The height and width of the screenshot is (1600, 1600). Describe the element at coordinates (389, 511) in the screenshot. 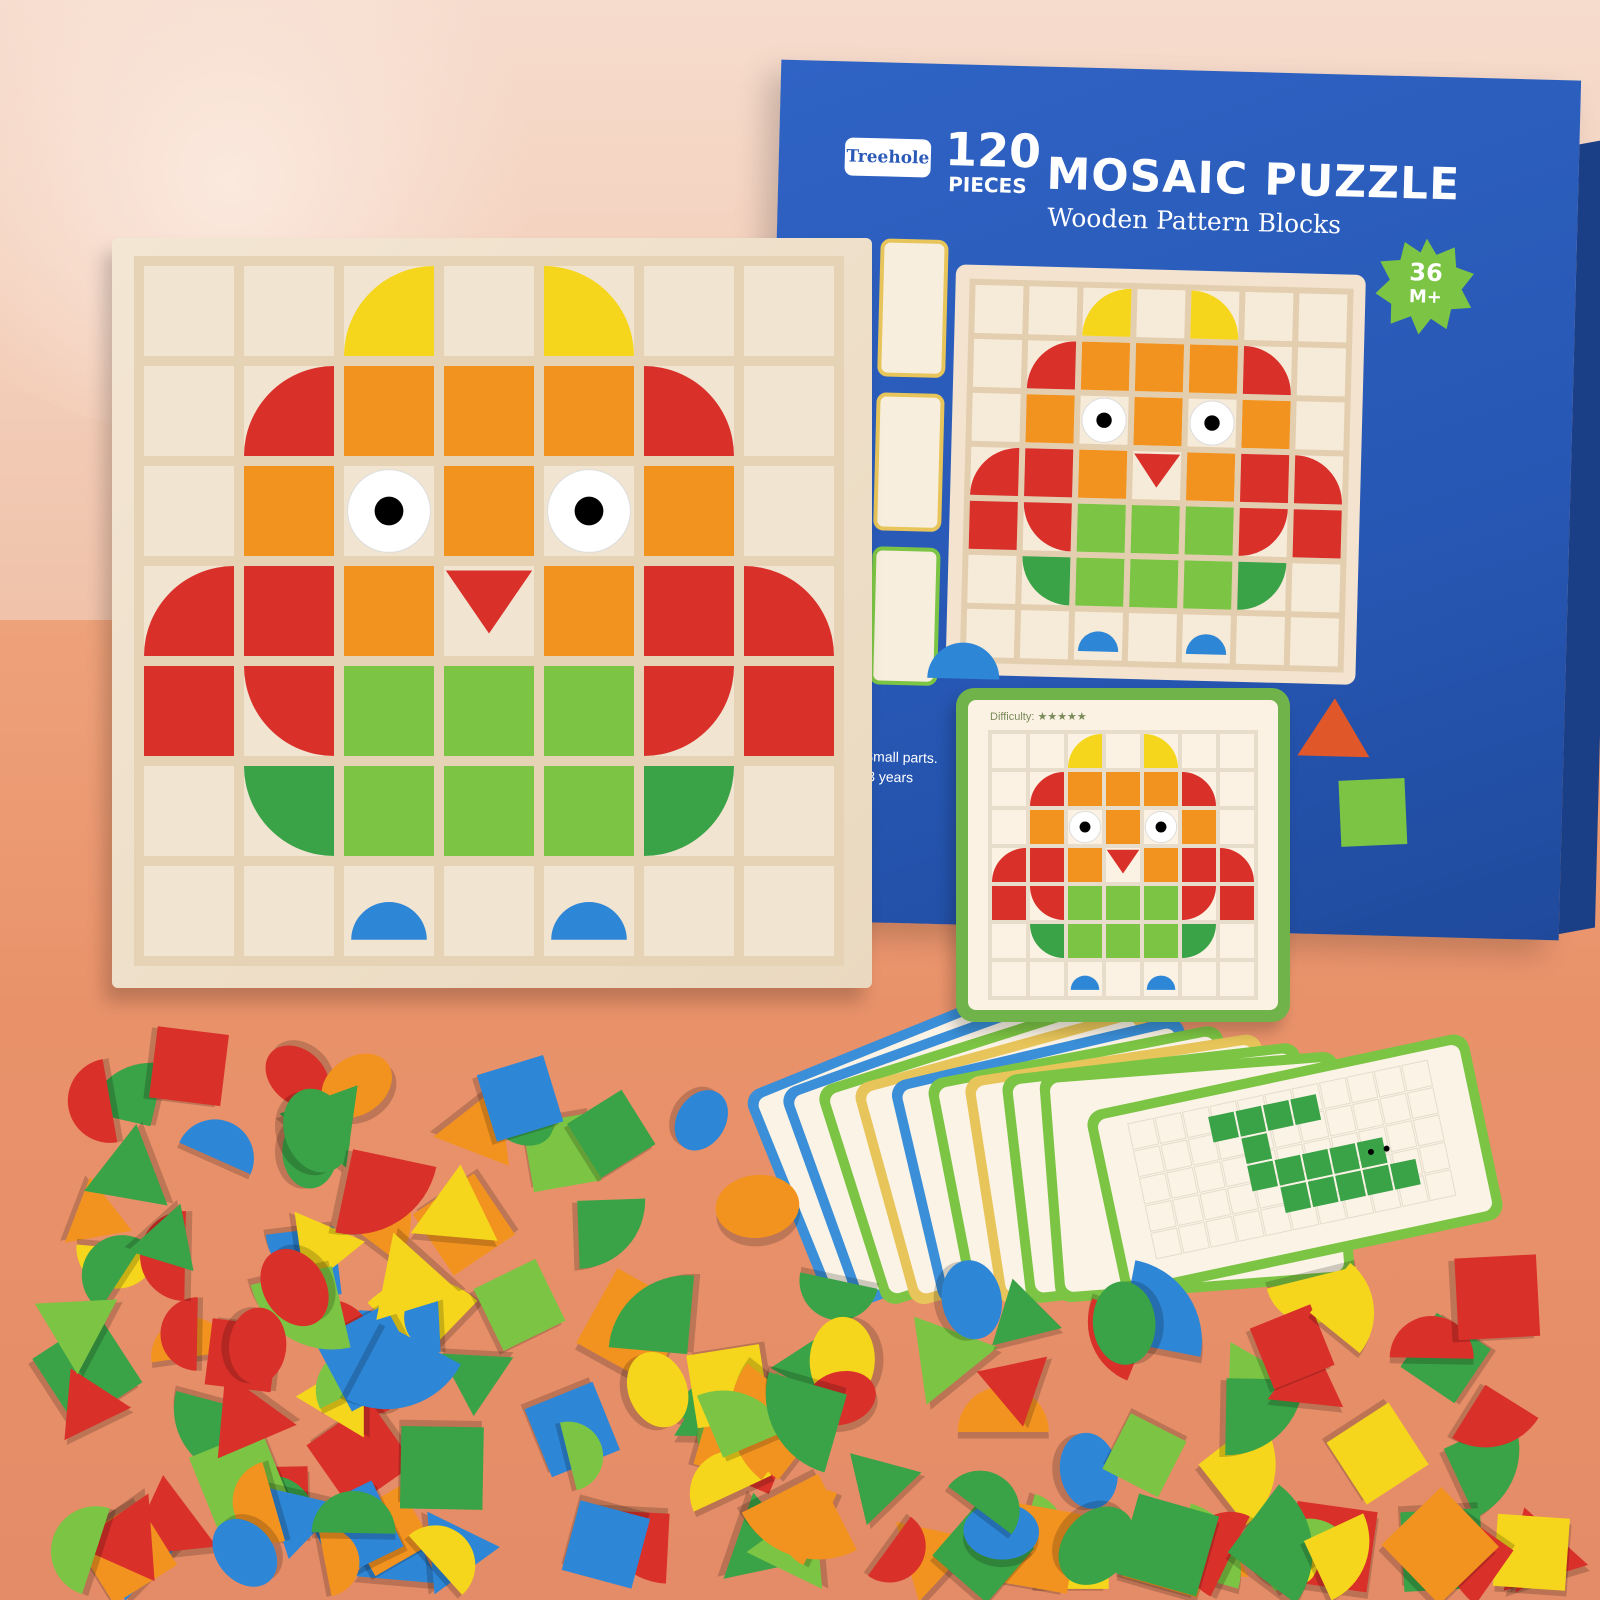

I see `pupil` at that location.